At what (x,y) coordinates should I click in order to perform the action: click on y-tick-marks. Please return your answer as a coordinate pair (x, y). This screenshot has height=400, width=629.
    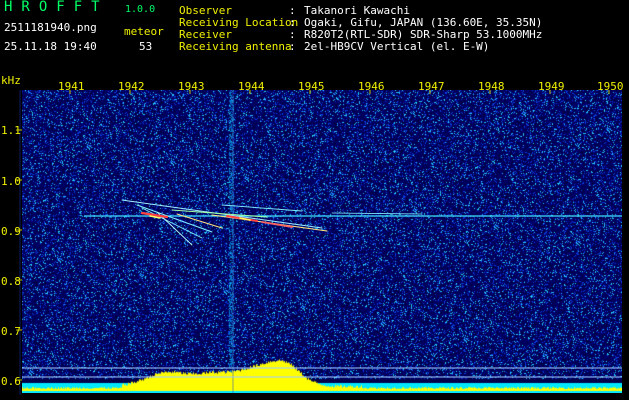
    Looking at the image, I should click on (19, 255).